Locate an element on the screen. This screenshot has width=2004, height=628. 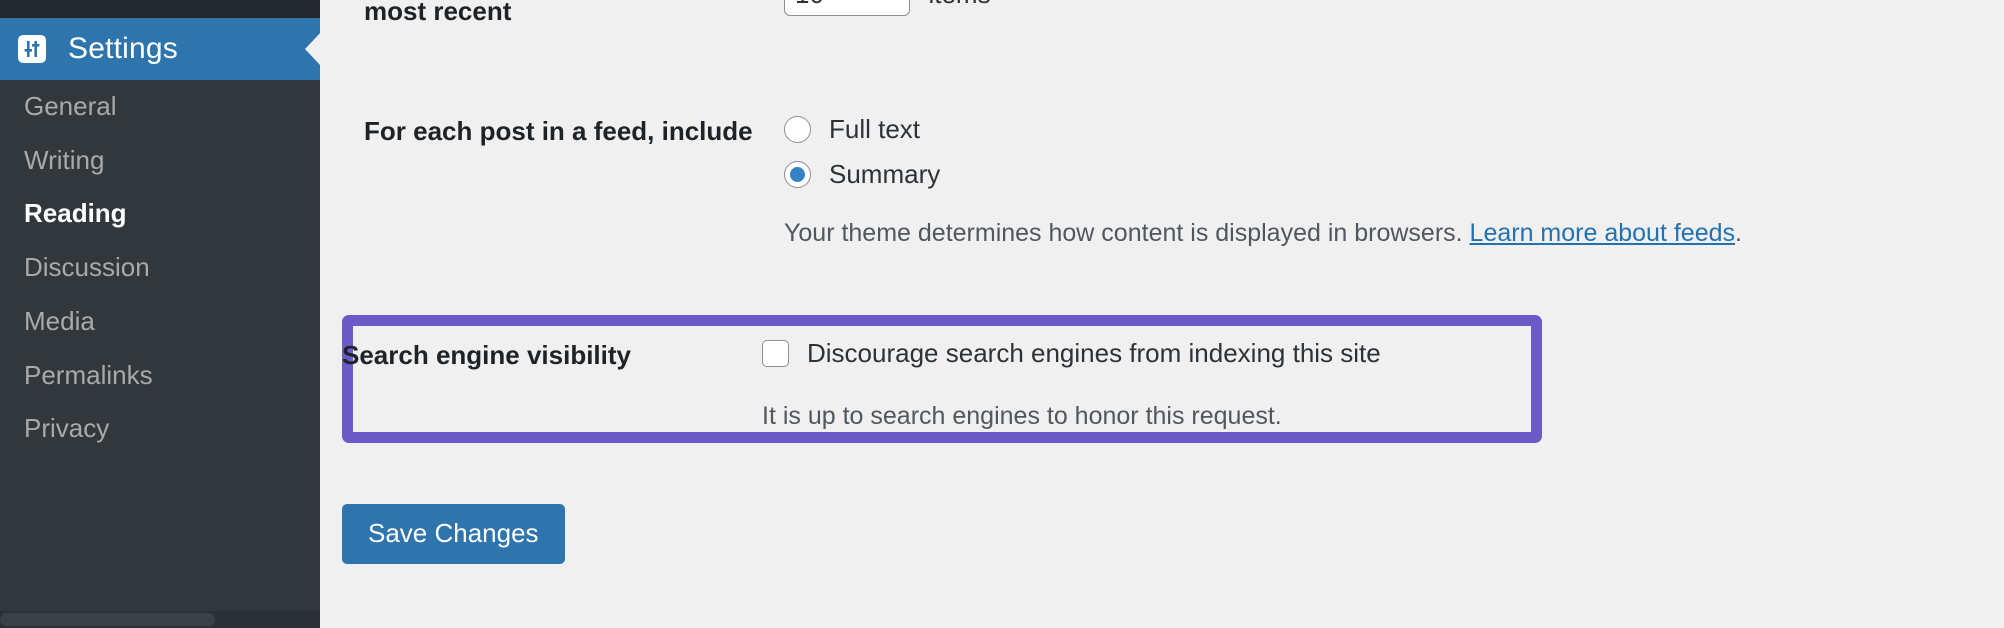
sidebar-scrollbar-thumb is located at coordinates (107, 619).